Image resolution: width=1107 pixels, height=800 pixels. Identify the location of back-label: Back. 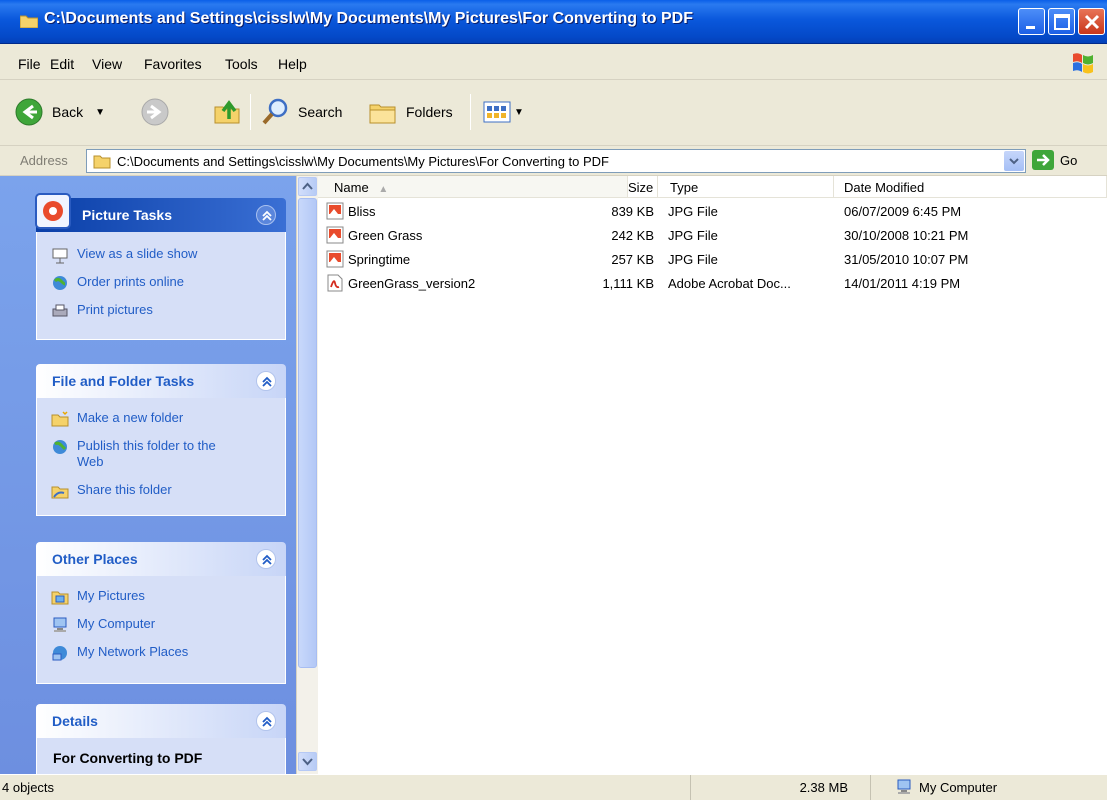
(68, 112).